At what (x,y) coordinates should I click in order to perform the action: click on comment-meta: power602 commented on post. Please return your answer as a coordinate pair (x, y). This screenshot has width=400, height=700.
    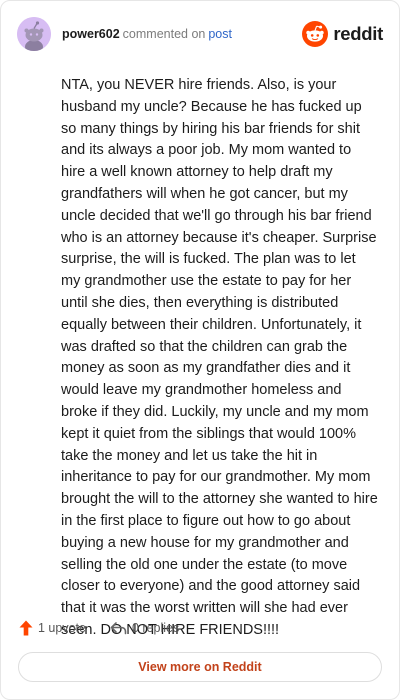
    Looking at the image, I should click on (147, 34).